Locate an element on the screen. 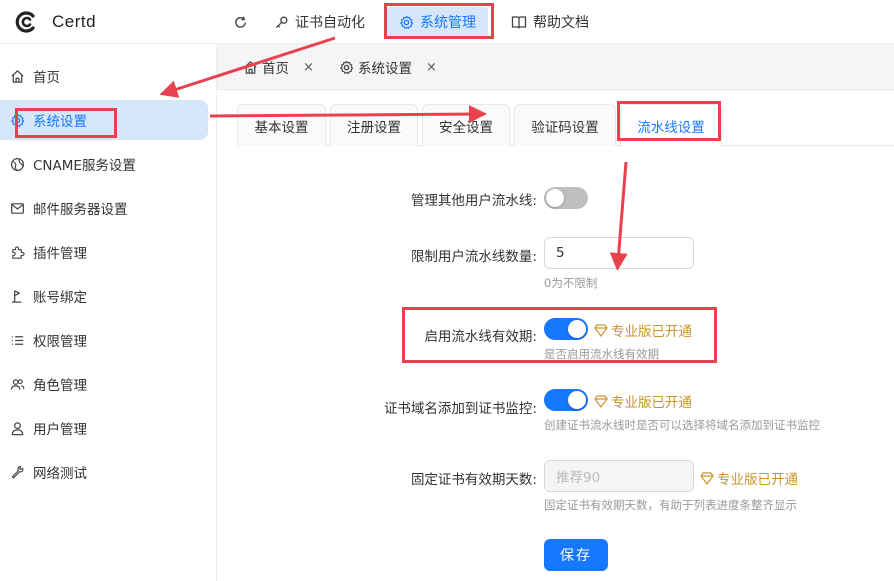  limit-count-help: 0为不限制 is located at coordinates (571, 283).